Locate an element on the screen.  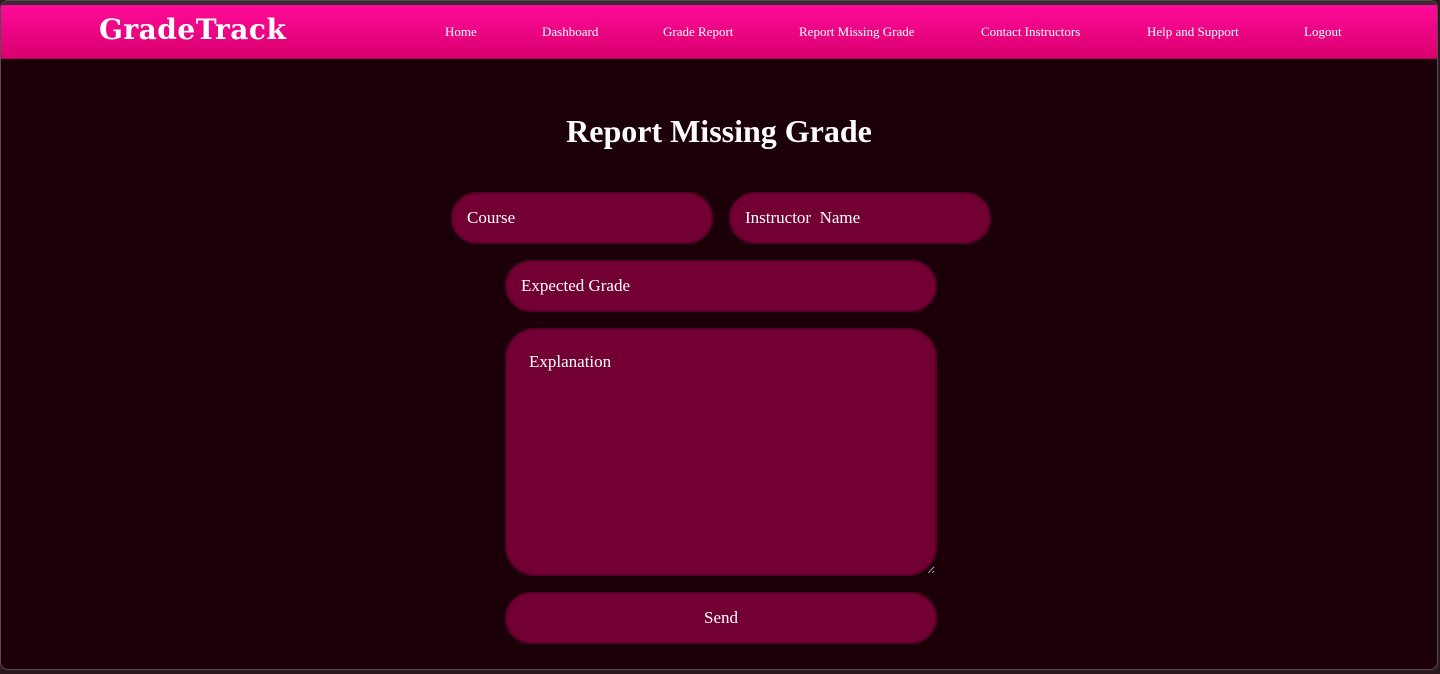
nav-item-contact-instructors: Contact Instructors is located at coordinates (1030, 32).